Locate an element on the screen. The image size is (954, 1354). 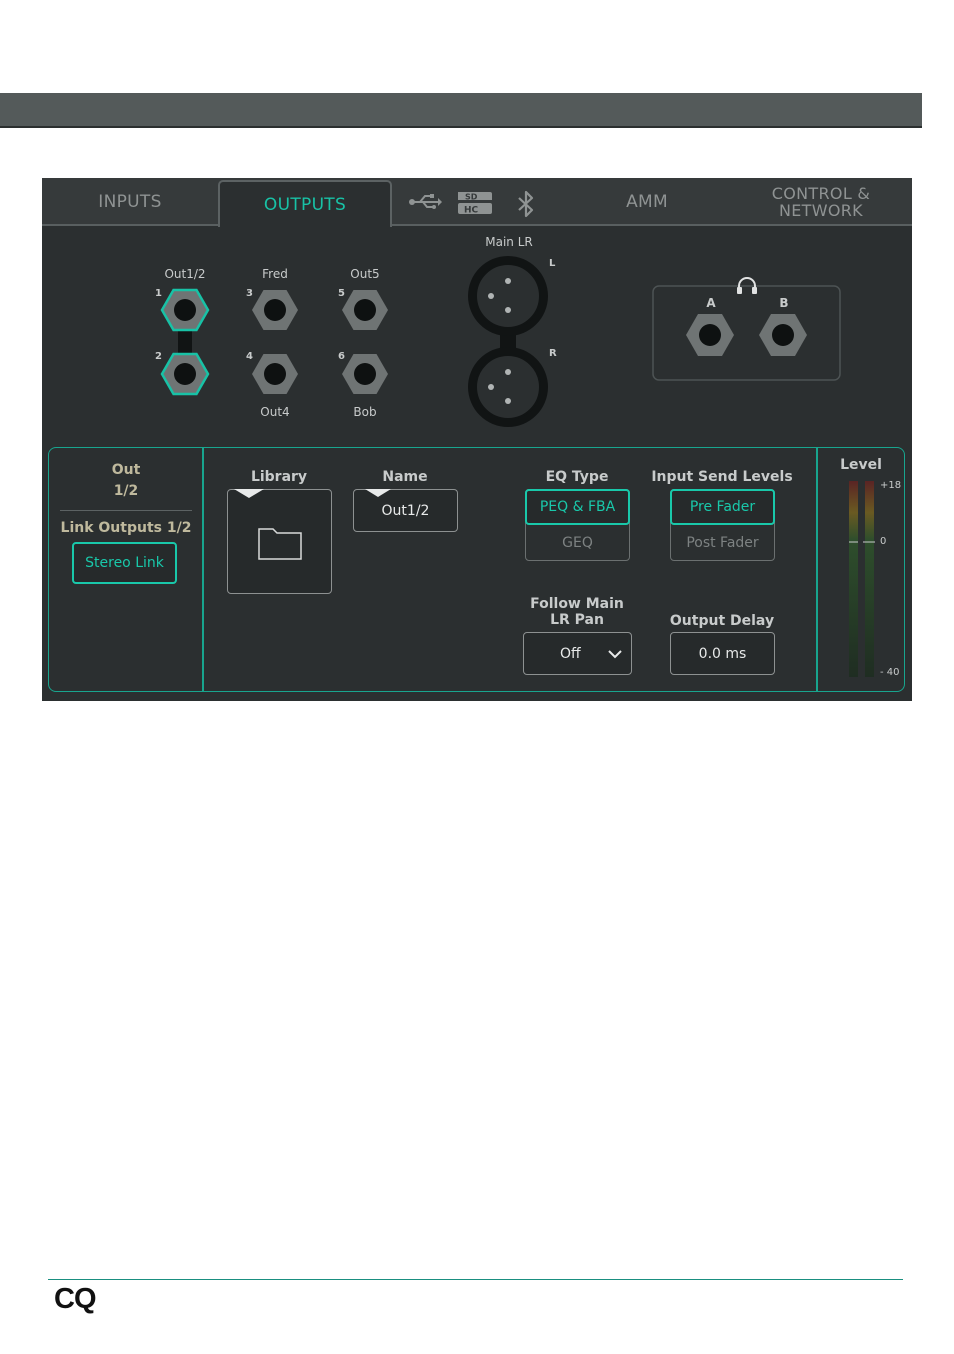
socket-graphics is located at coordinates (500, 341).